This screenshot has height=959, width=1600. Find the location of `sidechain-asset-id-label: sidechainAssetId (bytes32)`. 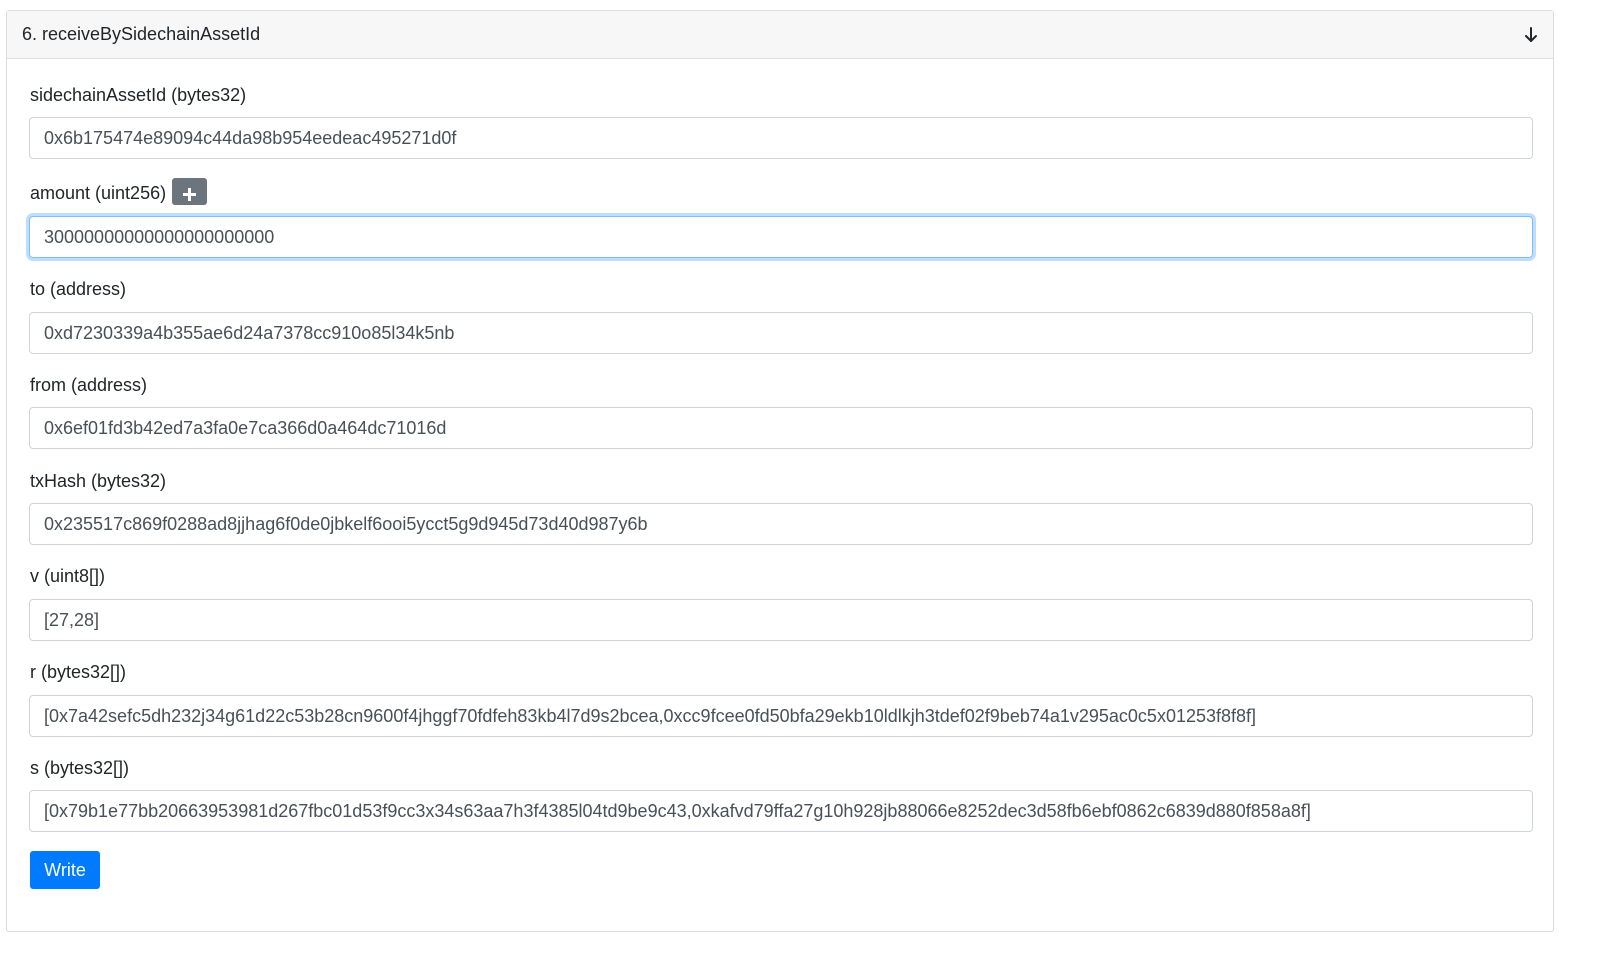

sidechain-asset-id-label: sidechainAssetId (bytes32) is located at coordinates (138, 95).